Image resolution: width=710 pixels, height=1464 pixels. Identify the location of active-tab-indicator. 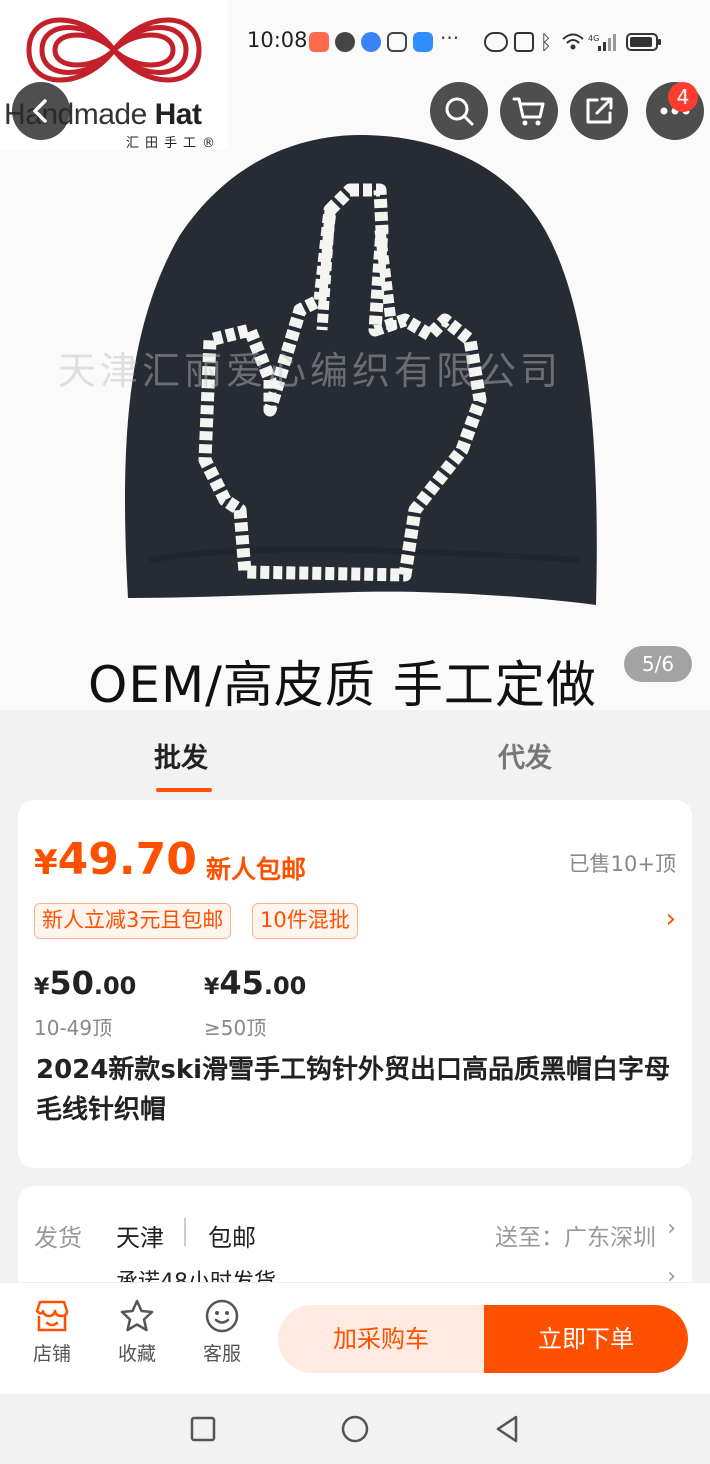
(184, 790).